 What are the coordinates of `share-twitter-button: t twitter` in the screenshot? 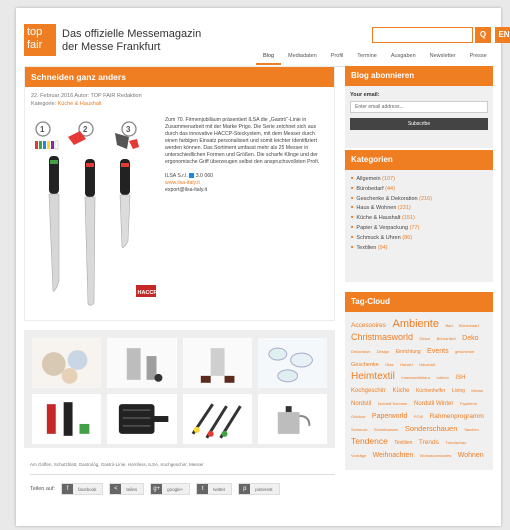 It's located at (214, 489).